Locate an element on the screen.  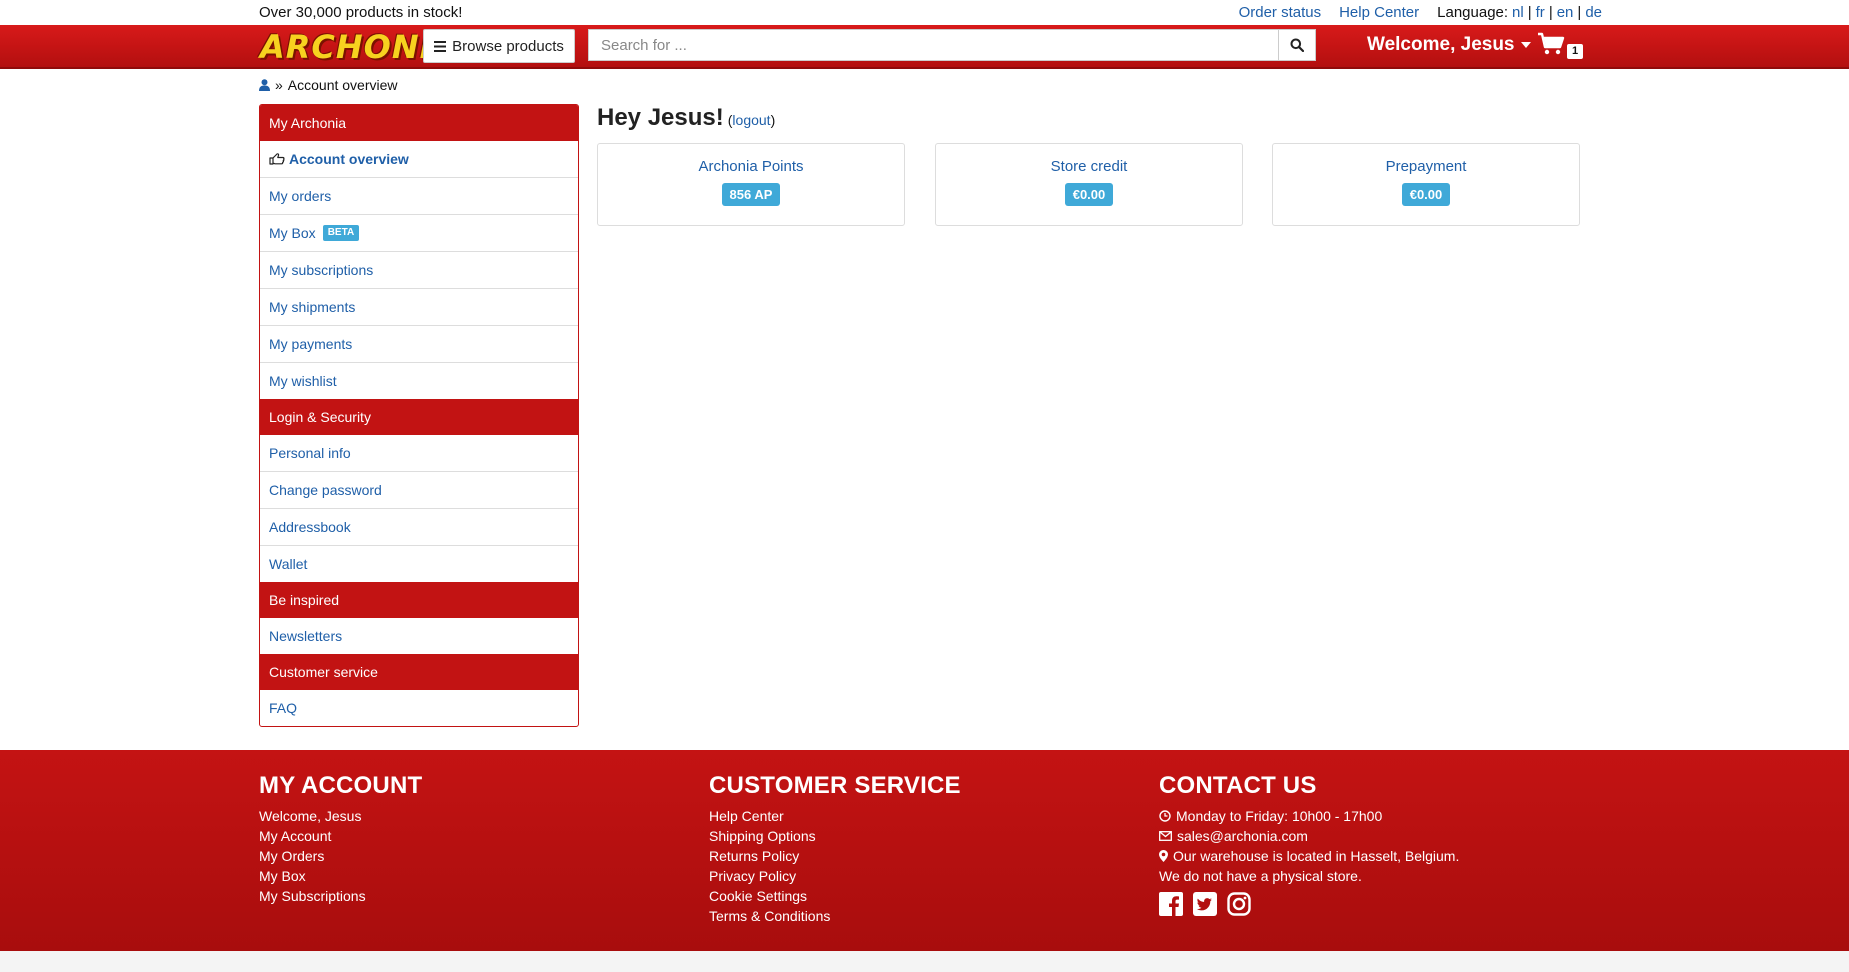
sidebar-item-my-shipments: My shipments is located at coordinates (419, 306).